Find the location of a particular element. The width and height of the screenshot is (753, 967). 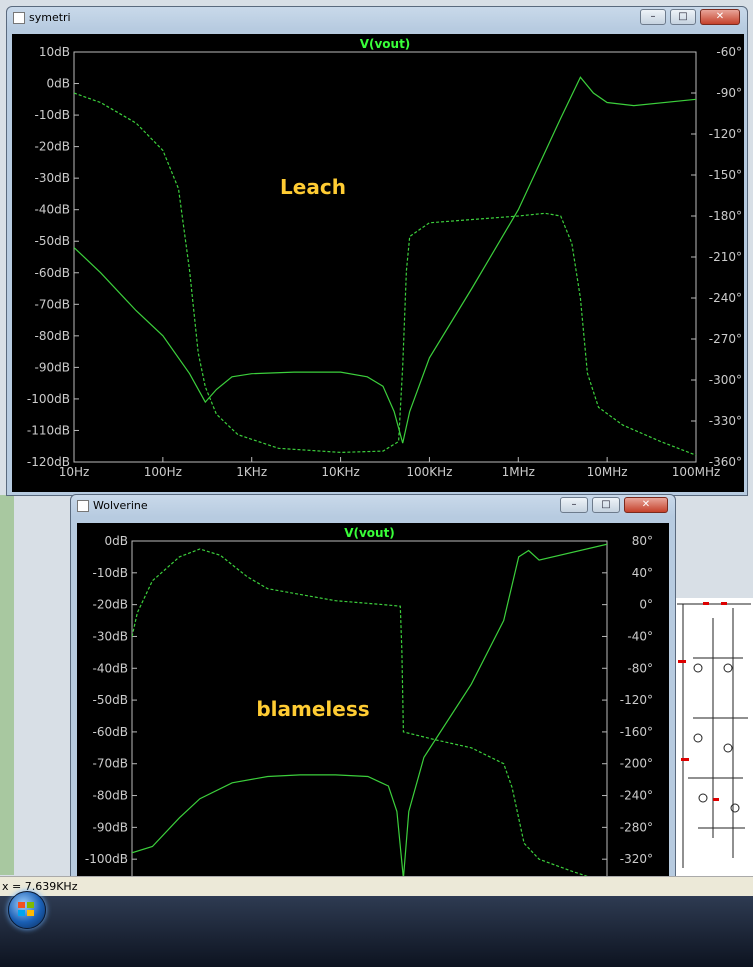

schematic-icon is located at coordinates (714, 735).